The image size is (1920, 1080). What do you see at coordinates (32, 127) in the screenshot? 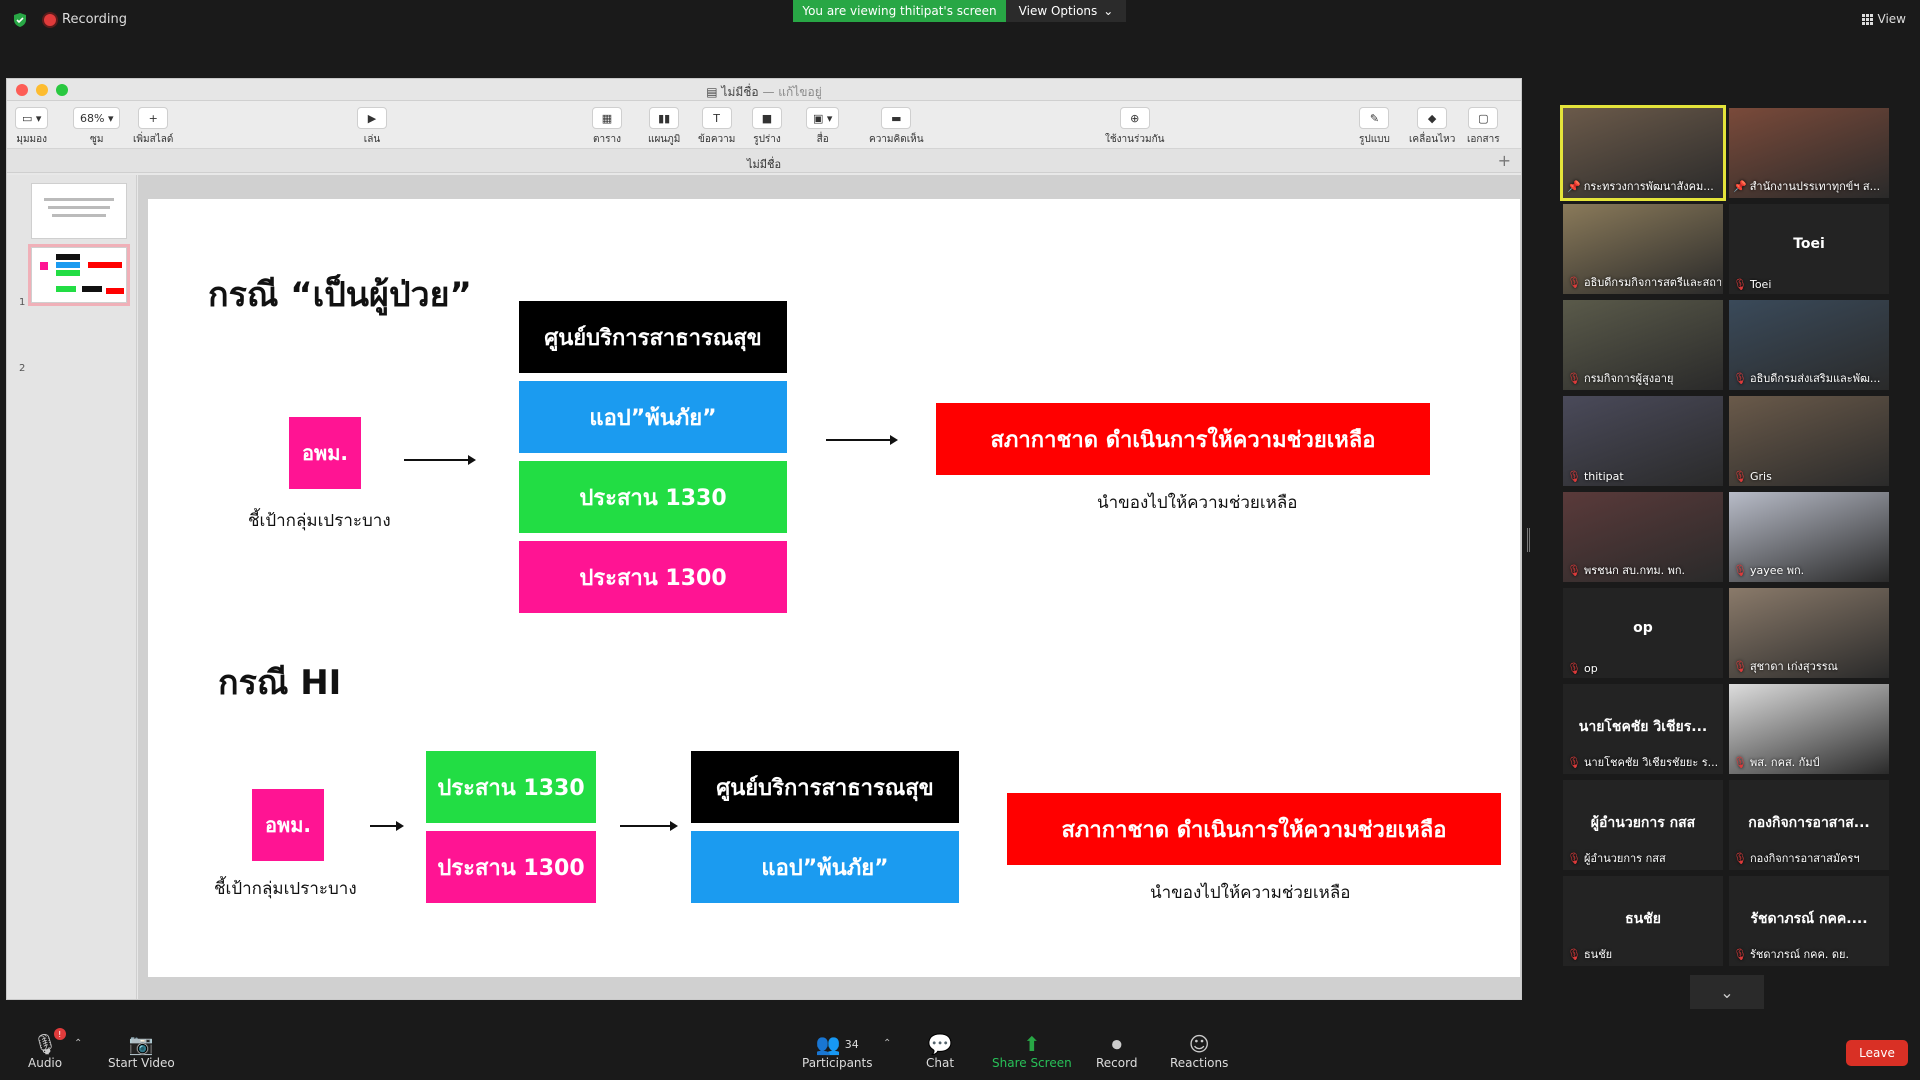
I see `toolbar-button: ▭ ▾ มุมมอง` at bounding box center [32, 127].